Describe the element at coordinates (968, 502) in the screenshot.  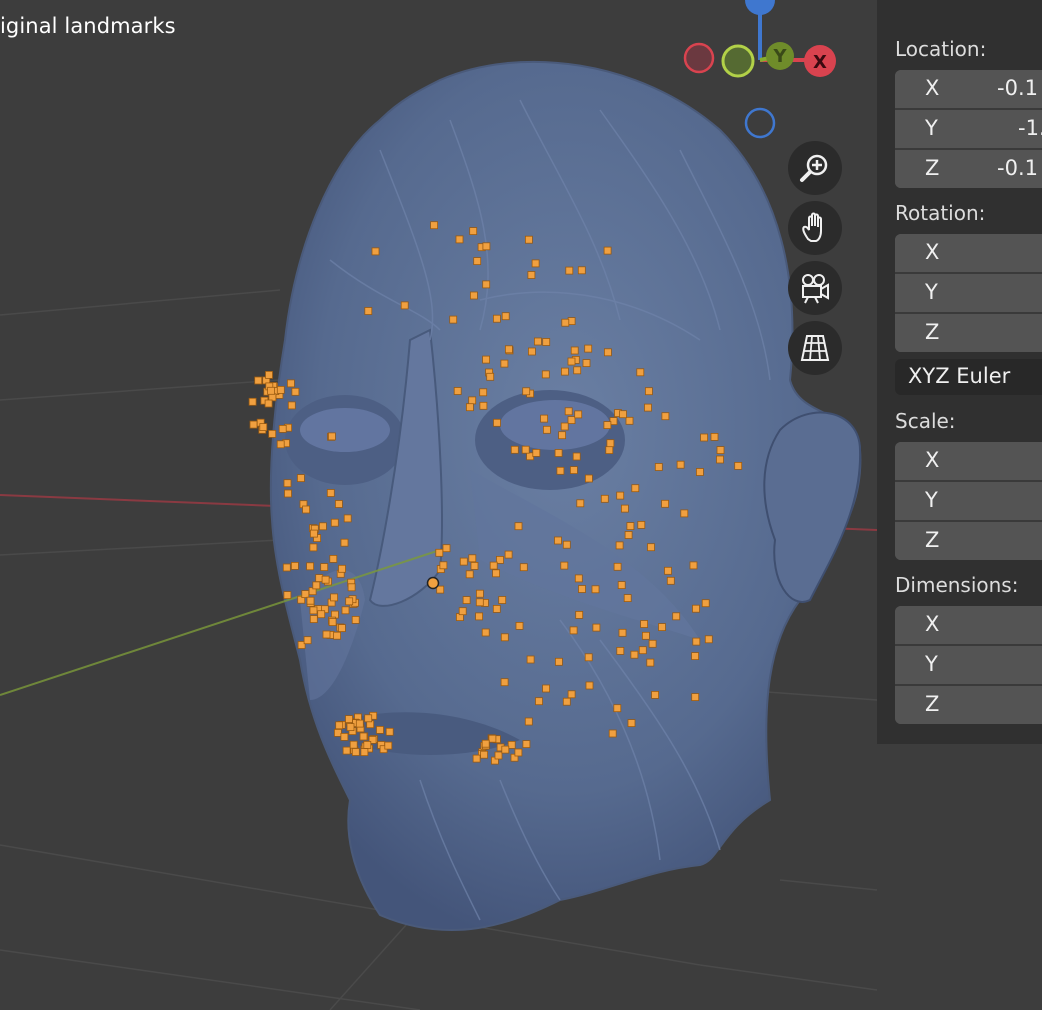
I see `scale-y-field: Y` at that location.